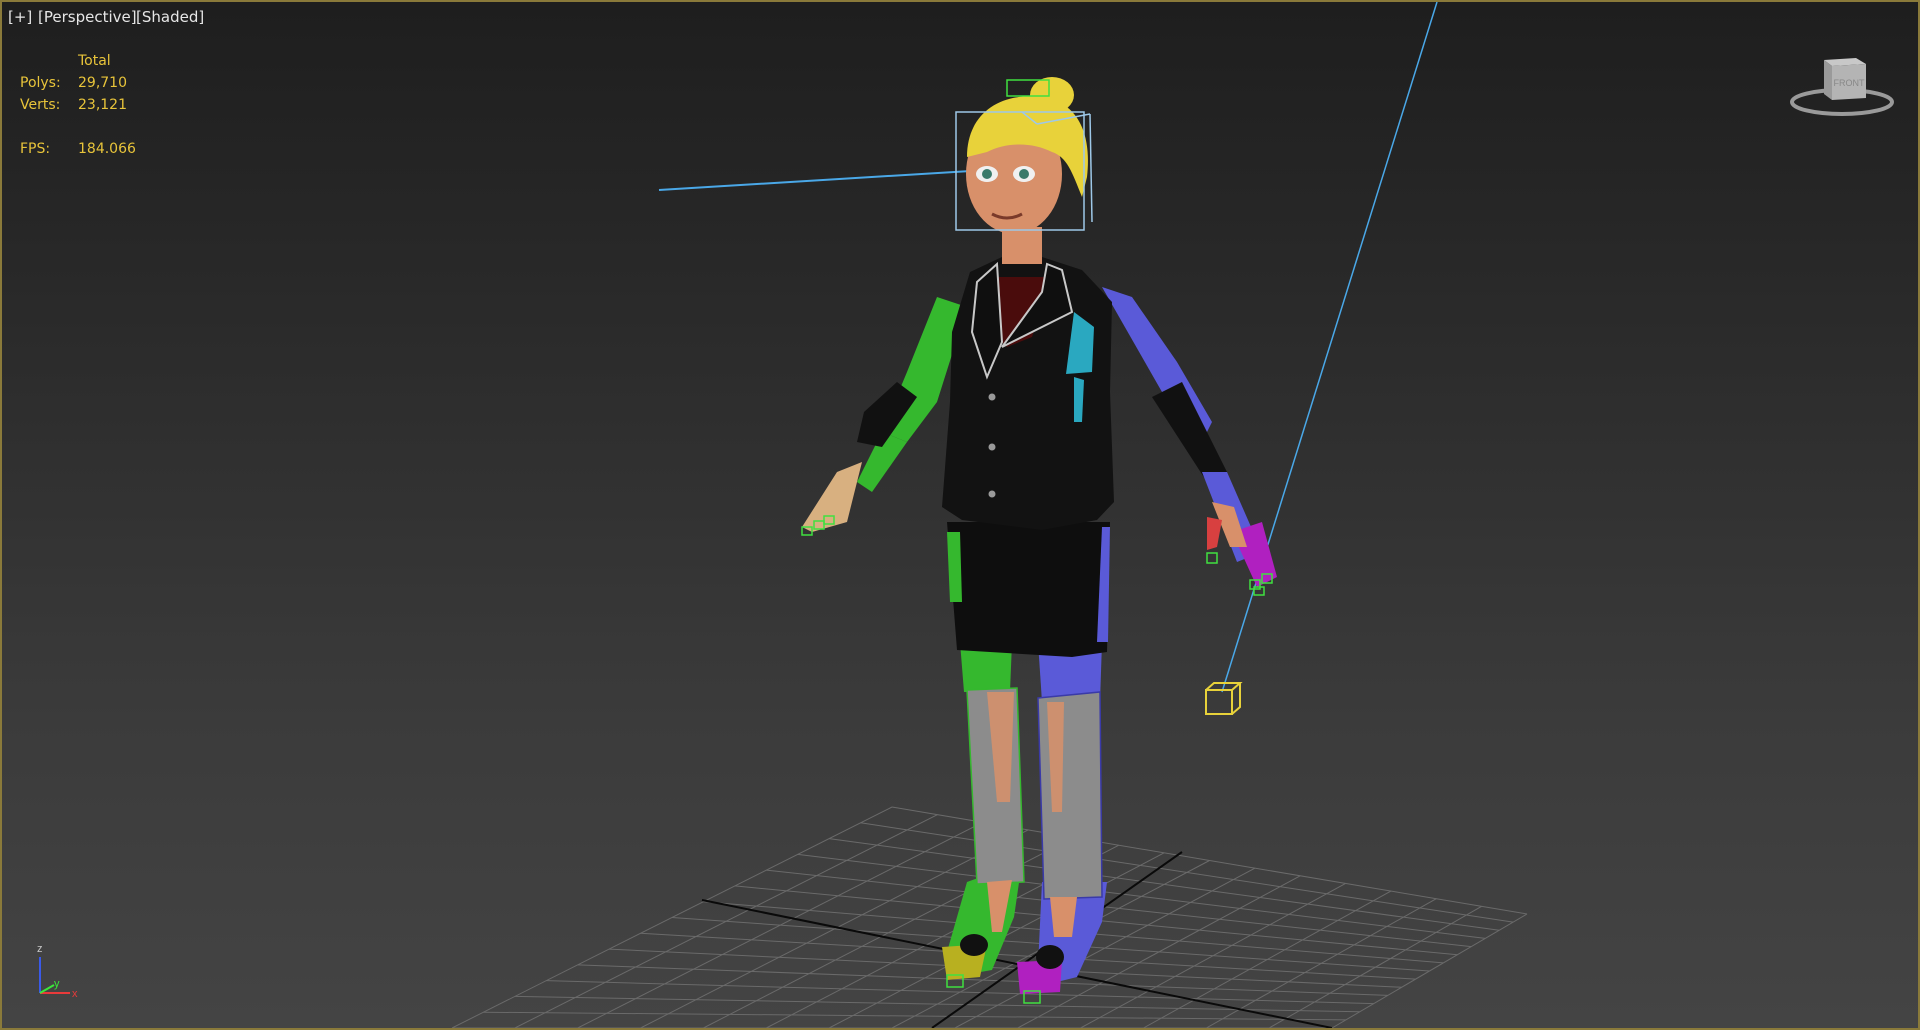 This screenshot has height=1030, width=1920. What do you see at coordinates (94, 61) in the screenshot?
I see `stats-header: Total` at bounding box center [94, 61].